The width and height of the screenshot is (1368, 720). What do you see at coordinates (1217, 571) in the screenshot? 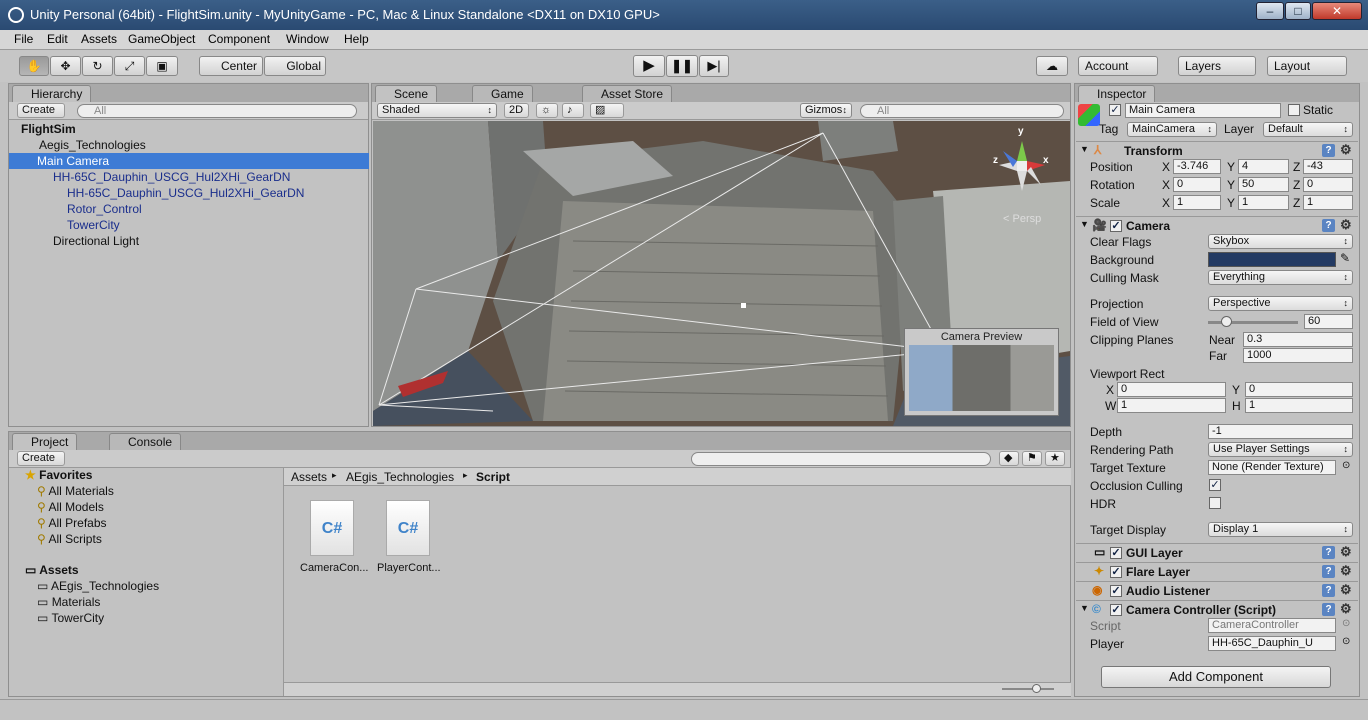
I see `flare-layer-header: ✦ ✓ Flare Layer ? ⚙` at bounding box center [1217, 571].